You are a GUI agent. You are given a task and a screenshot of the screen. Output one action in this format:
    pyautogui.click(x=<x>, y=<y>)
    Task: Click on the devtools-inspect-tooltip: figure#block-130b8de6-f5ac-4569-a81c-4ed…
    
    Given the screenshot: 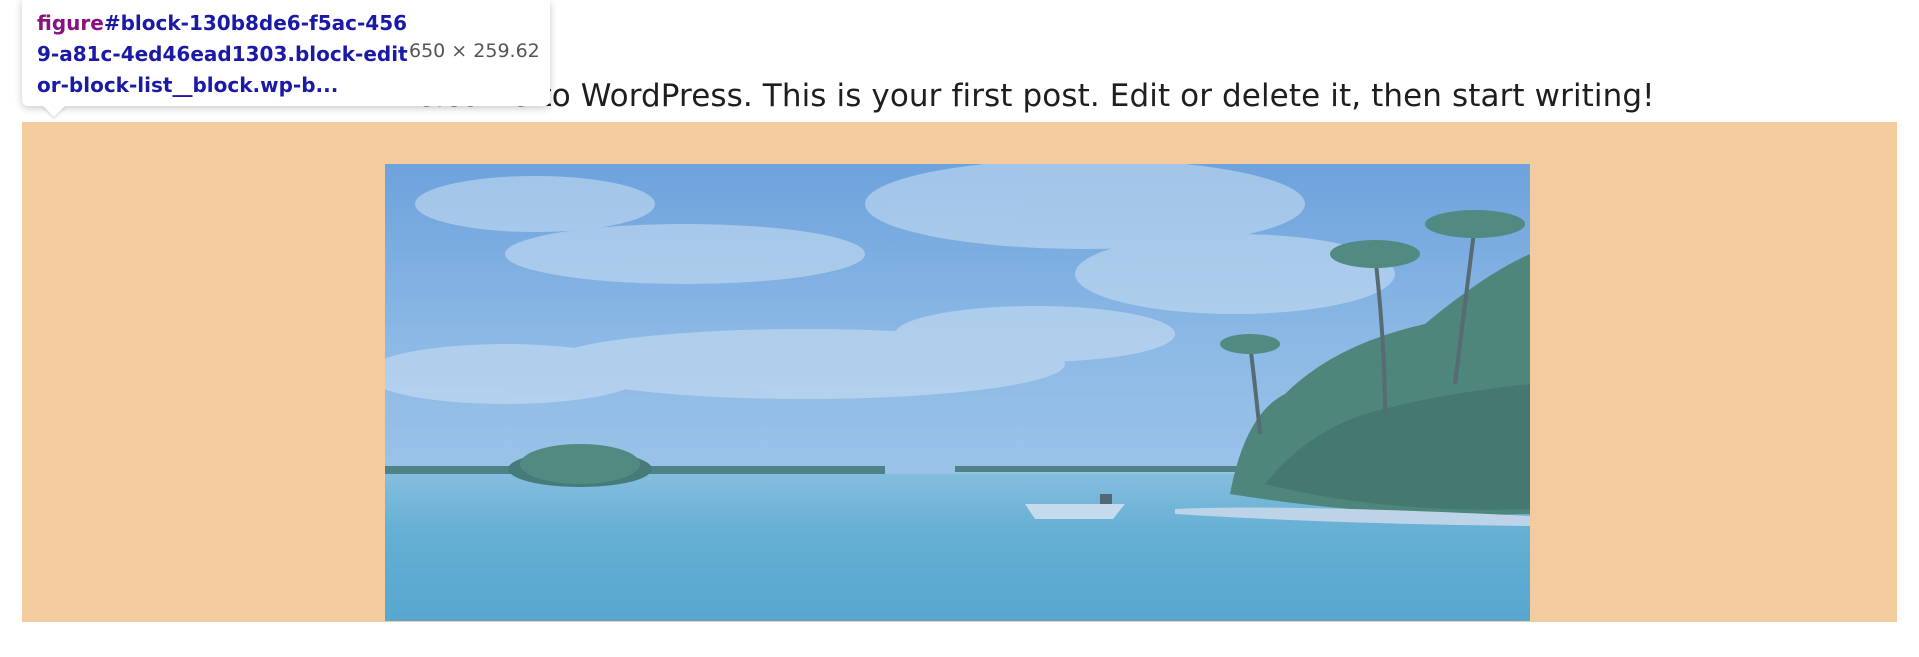 What is the action you would take?
    pyautogui.click(x=286, y=58)
    